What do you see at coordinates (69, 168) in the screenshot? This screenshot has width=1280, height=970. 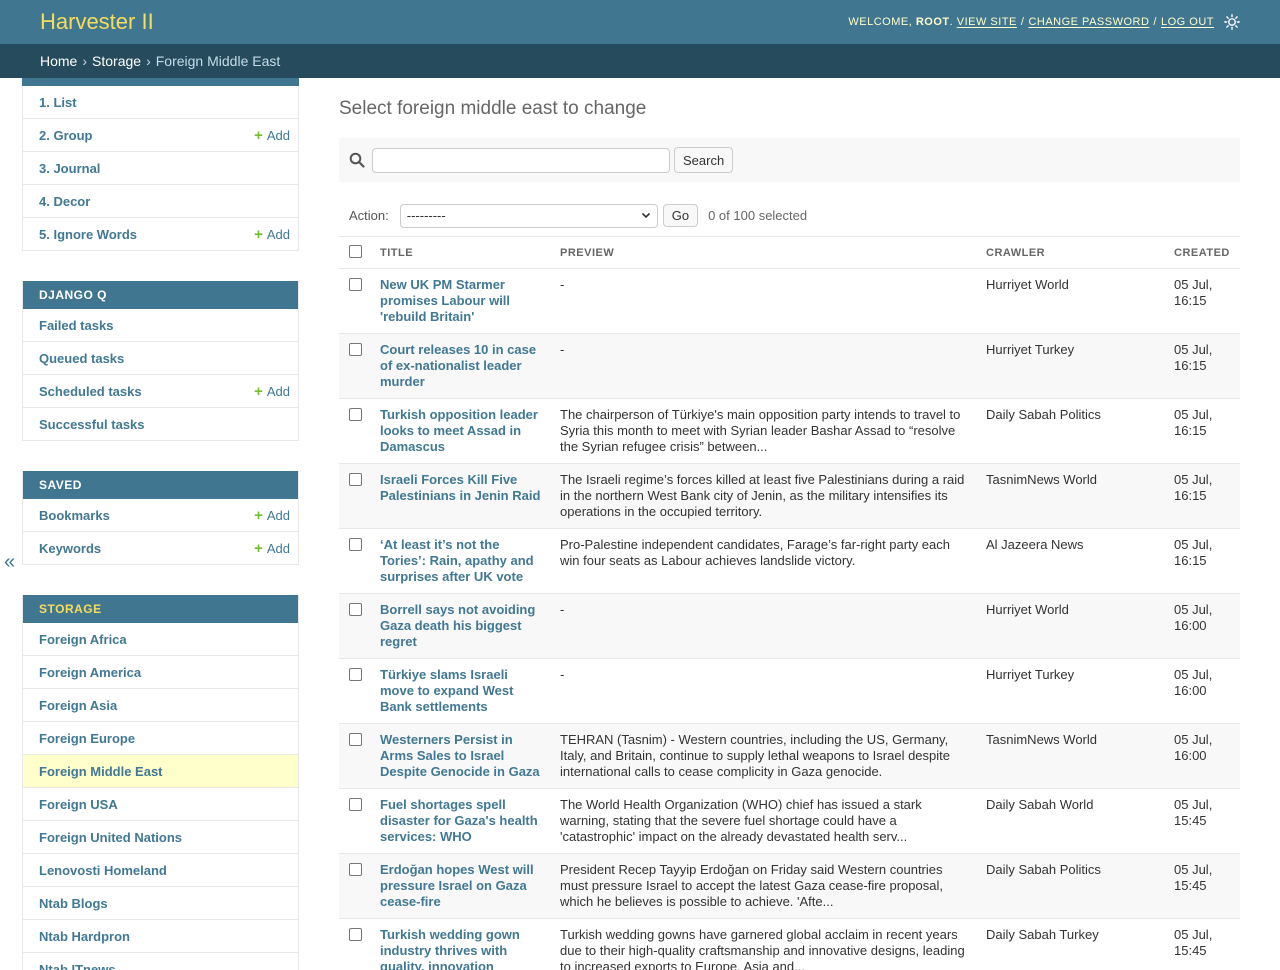 I see `sidebar-item-label: 3. Journal` at bounding box center [69, 168].